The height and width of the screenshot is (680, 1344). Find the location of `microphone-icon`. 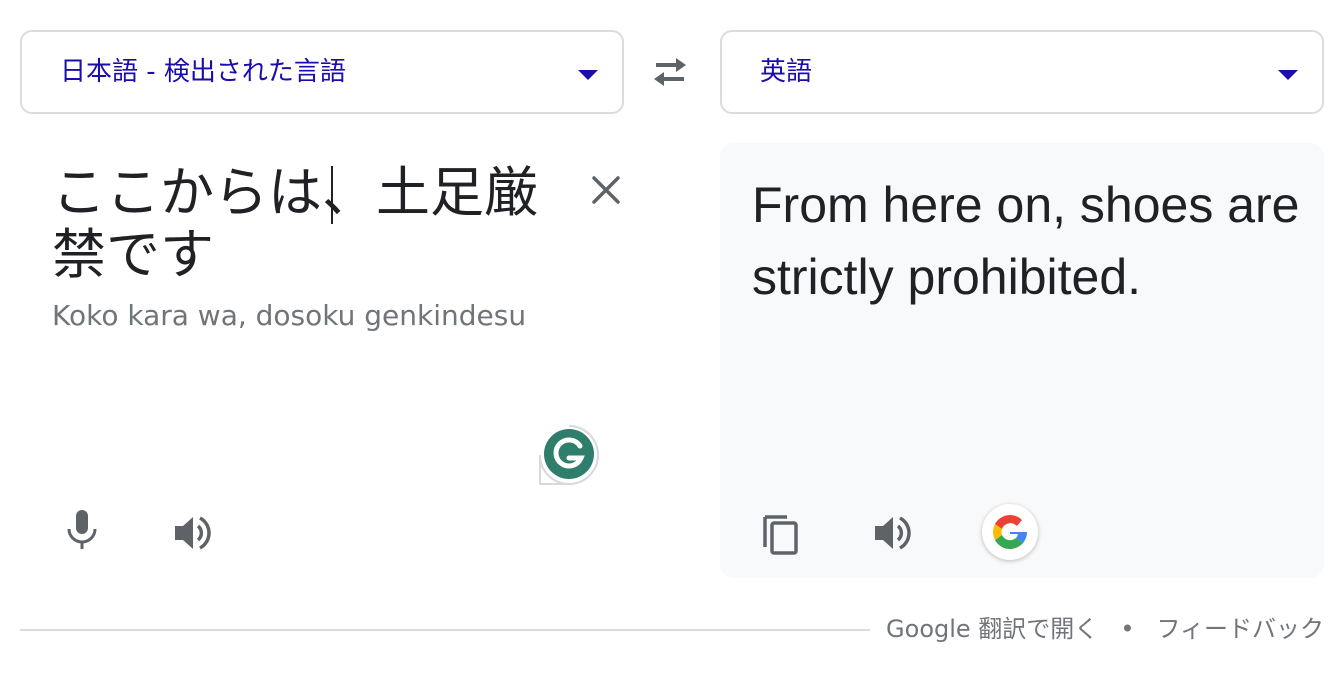

microphone-icon is located at coordinates (82, 529).